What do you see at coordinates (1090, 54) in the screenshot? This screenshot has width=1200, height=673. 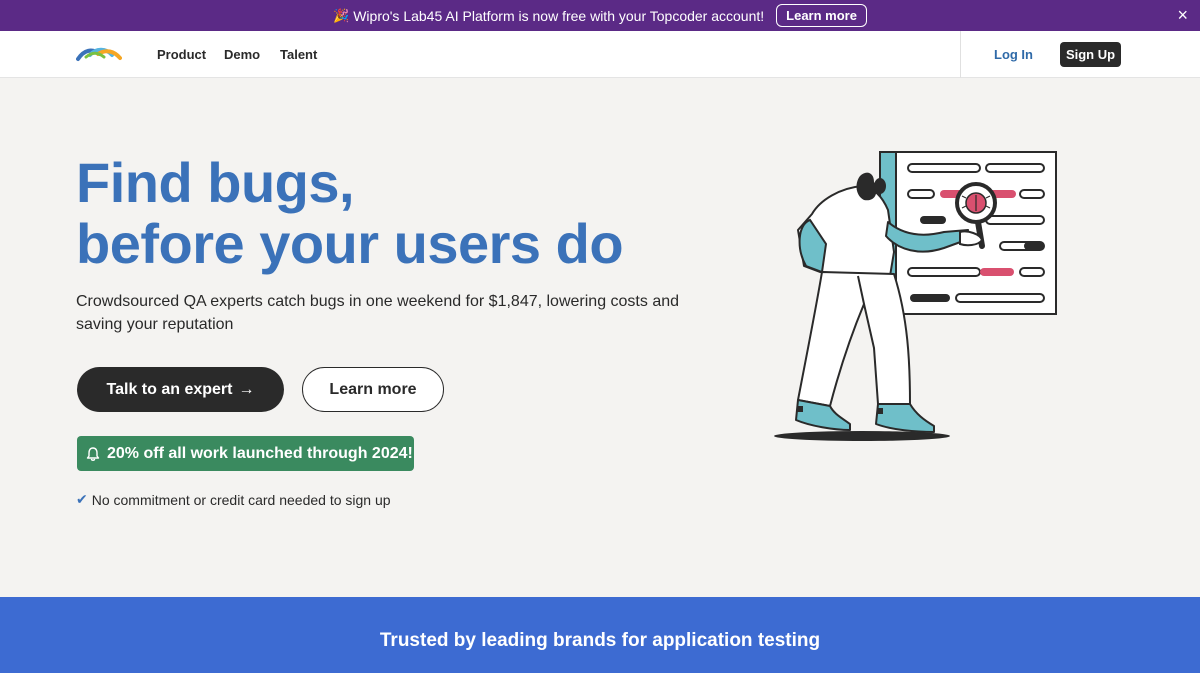 I see `signup-button: Sign Up` at bounding box center [1090, 54].